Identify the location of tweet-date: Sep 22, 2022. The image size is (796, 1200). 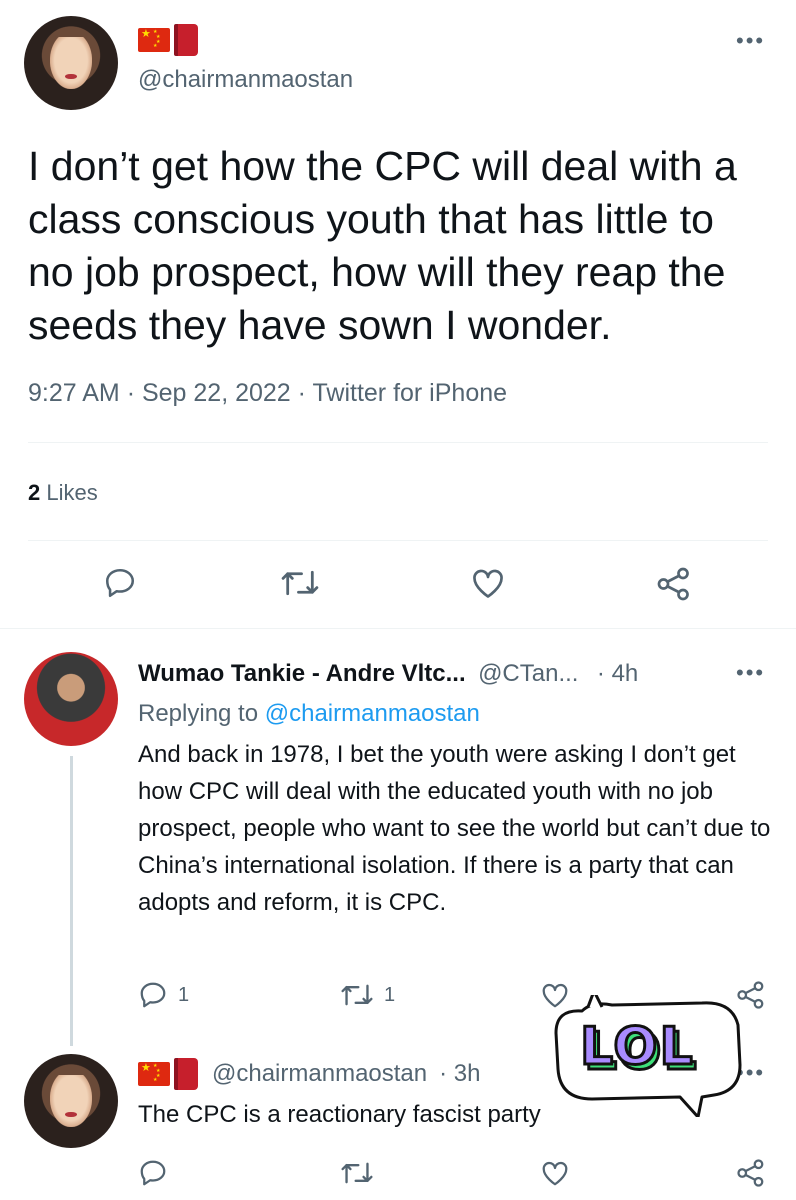
(216, 393).